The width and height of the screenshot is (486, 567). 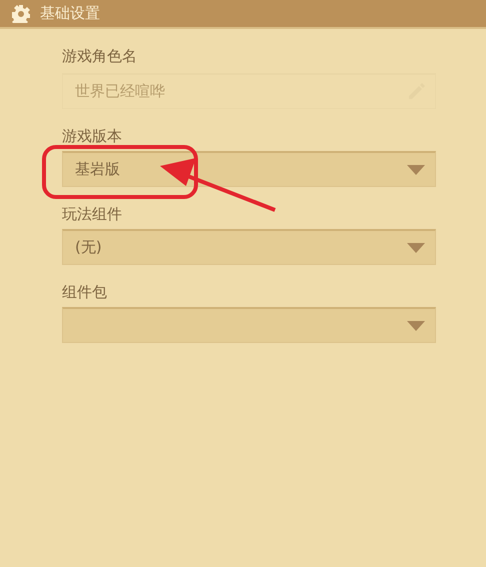 What do you see at coordinates (249, 247) in the screenshot?
I see `dropdown: (无)` at bounding box center [249, 247].